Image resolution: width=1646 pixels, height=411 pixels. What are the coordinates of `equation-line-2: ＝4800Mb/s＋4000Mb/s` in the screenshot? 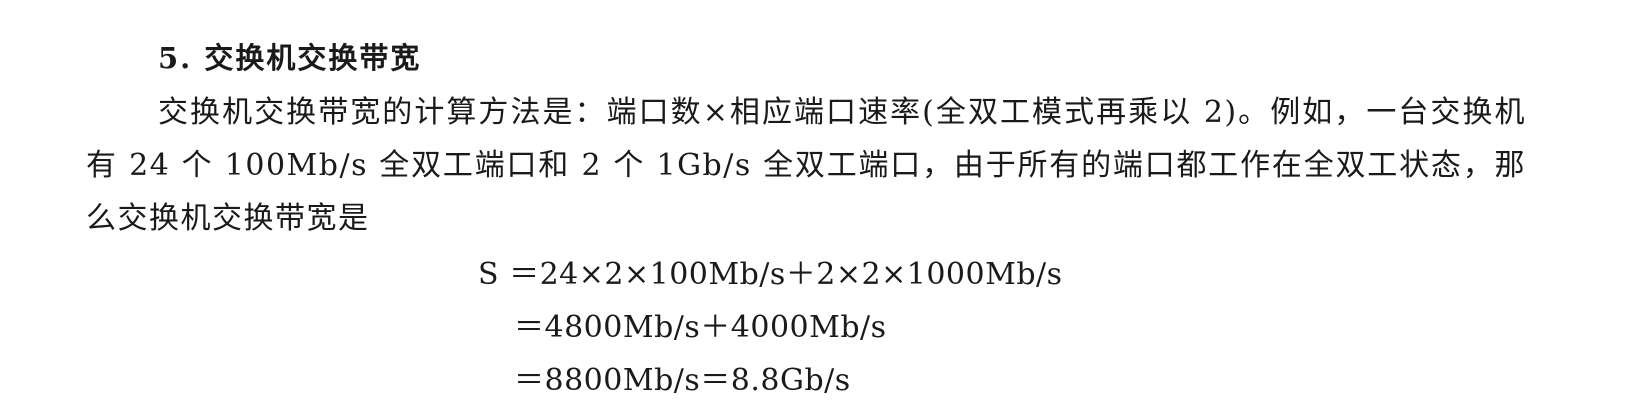 It's located at (700, 327).